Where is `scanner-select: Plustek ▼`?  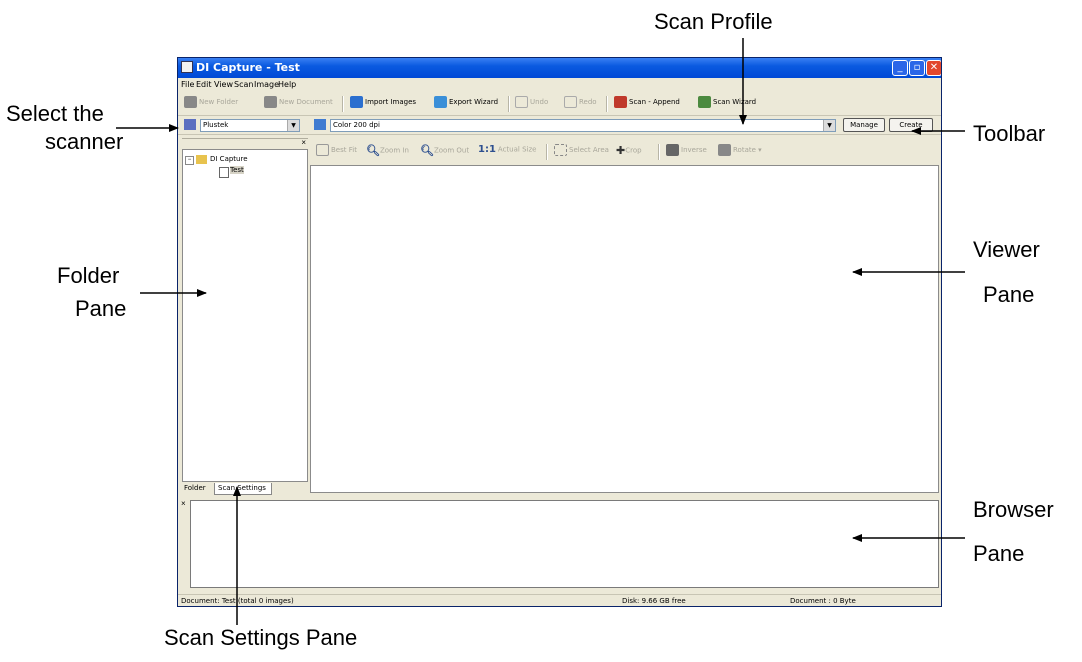 scanner-select: Plustek ▼ is located at coordinates (250, 125).